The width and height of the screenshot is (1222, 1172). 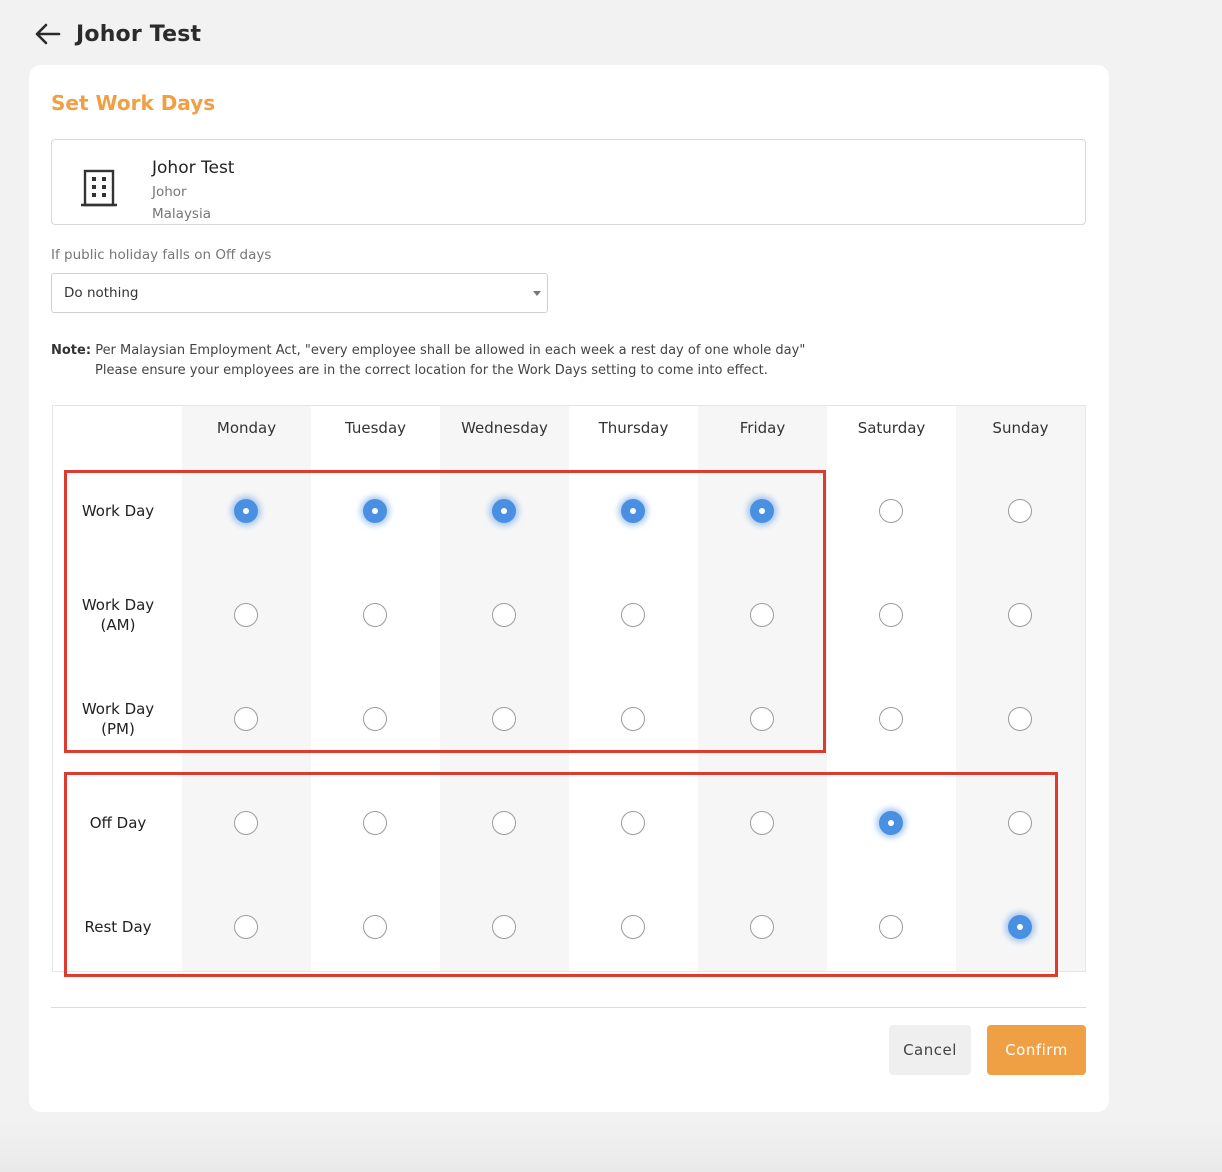 I want to click on confirm-button: Confirm, so click(x=1036, y=1050).